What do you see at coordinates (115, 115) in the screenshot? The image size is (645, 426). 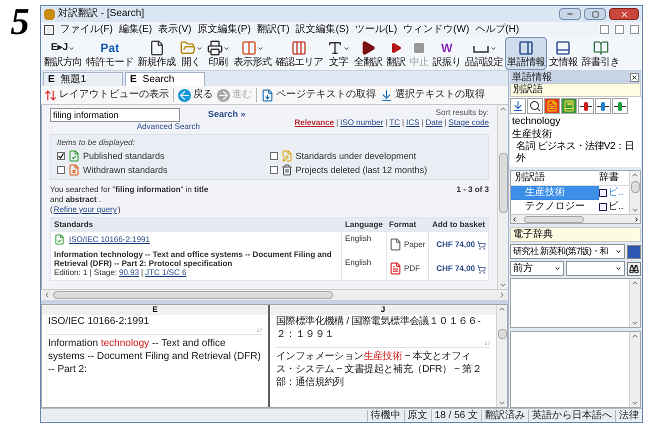 I see `search-field: filing information` at bounding box center [115, 115].